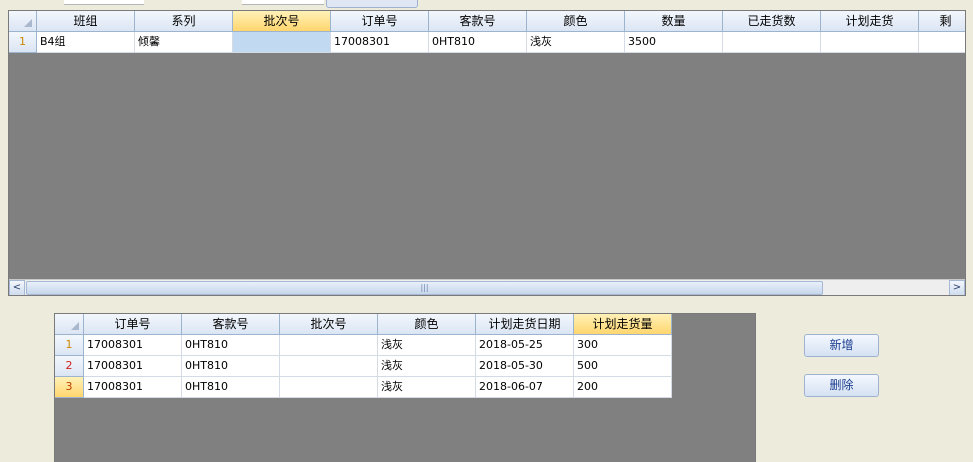  Describe the element at coordinates (184, 42) in the screenshot. I see `cell-series: 倾馨` at that location.